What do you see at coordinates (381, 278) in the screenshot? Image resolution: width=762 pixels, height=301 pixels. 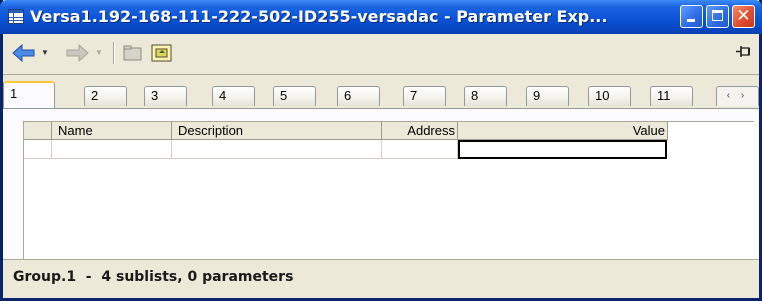 I see `status-bar: Group.1 - 4 sublists, 0 parameters` at bounding box center [381, 278].